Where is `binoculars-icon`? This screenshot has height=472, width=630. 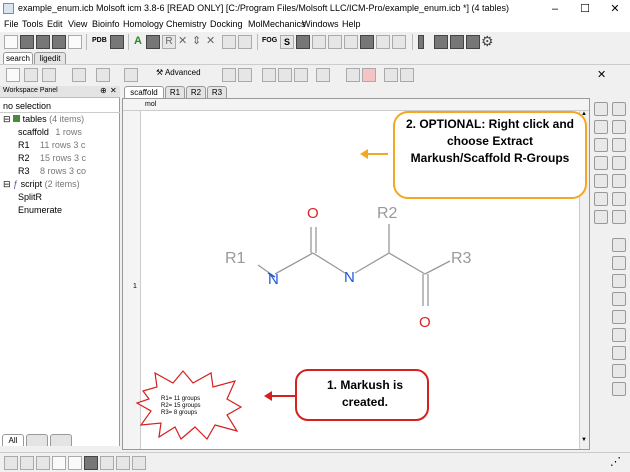
binoculars-icon is located at coordinates (601, 145).